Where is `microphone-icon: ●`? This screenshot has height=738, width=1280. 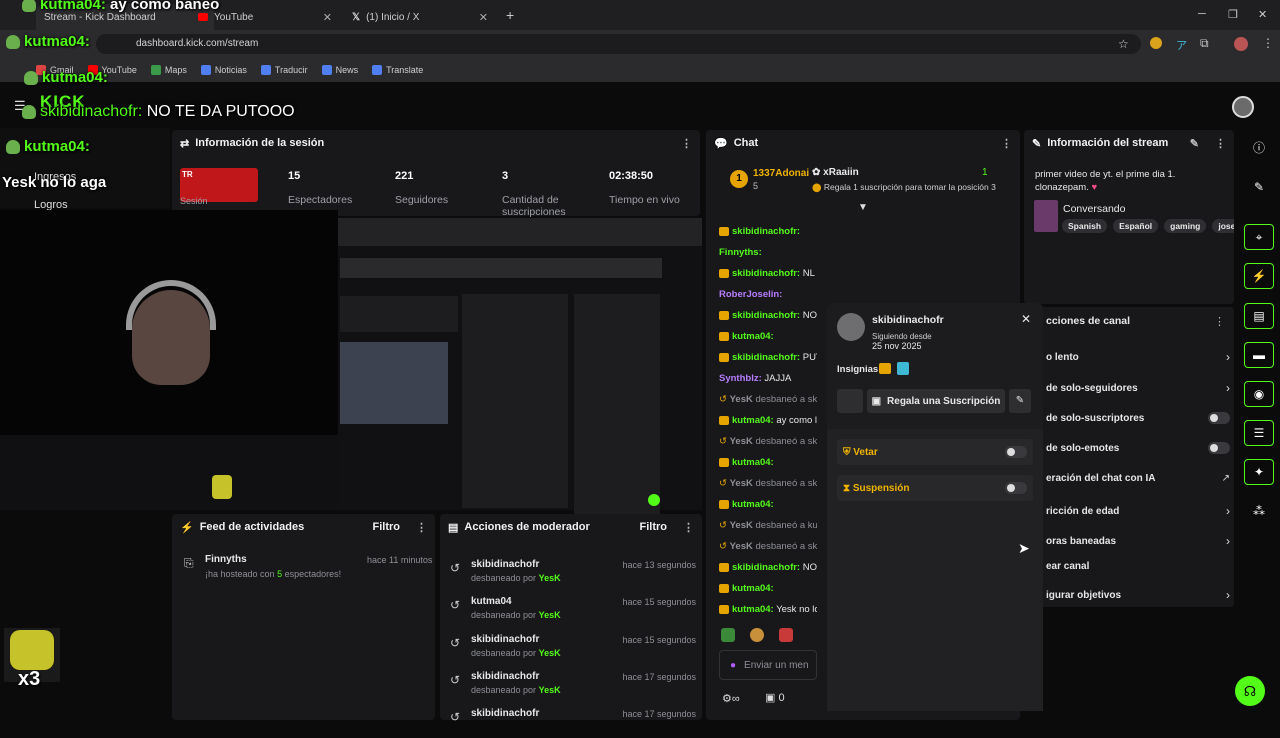 microphone-icon: ● is located at coordinates (733, 665).